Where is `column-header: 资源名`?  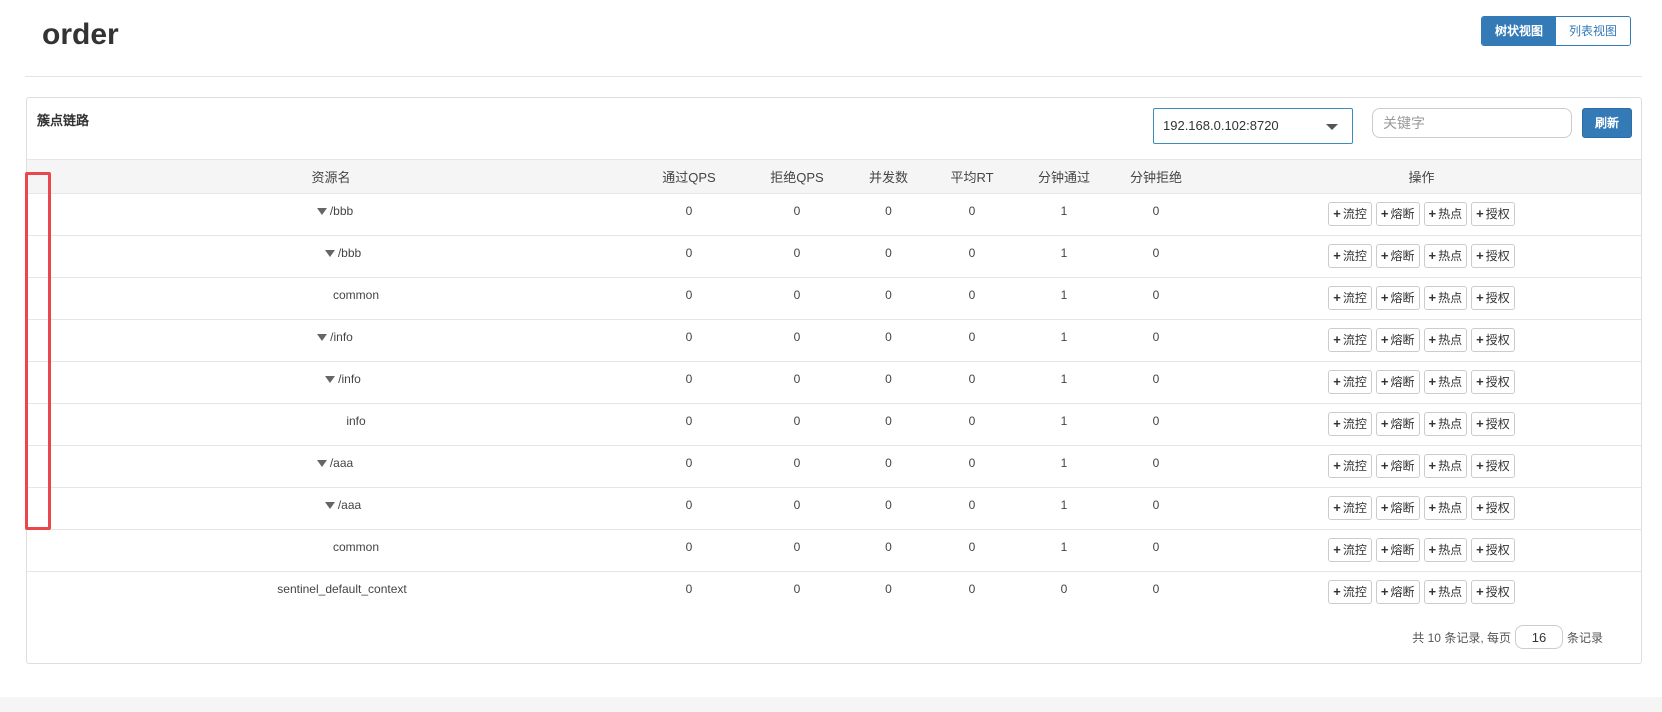 column-header: 资源名 is located at coordinates (331, 176).